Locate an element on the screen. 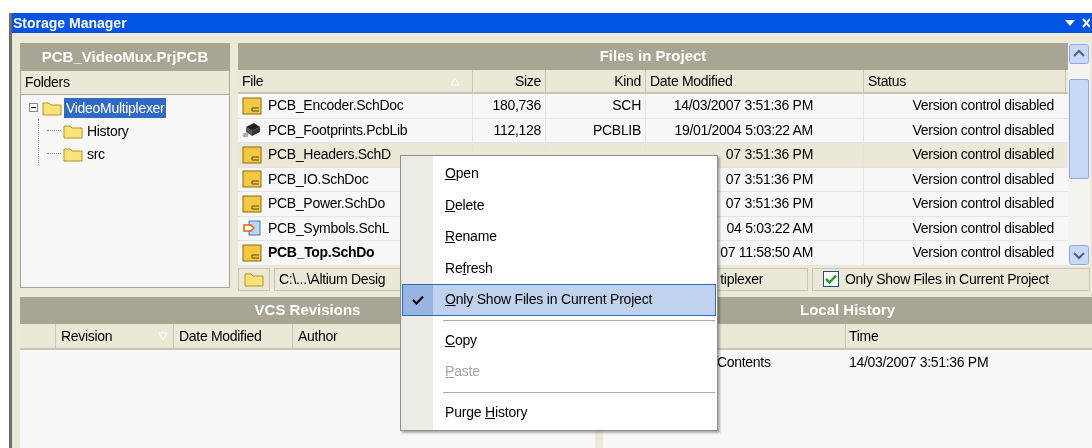 Image resolution: width=1092 pixels, height=448 pixels. history-time: 14/03/2007 3:51:36 PM is located at coordinates (918, 362).